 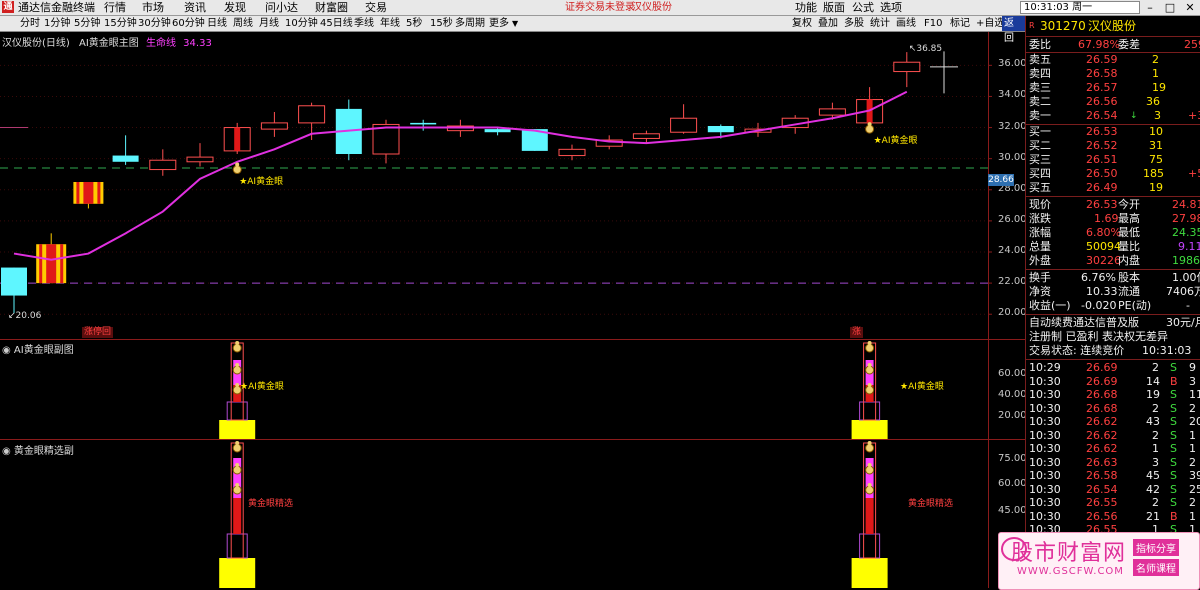 What do you see at coordinates (515, 23) in the screenshot?
I see `more-arrow-icon: ▼` at bounding box center [515, 23].